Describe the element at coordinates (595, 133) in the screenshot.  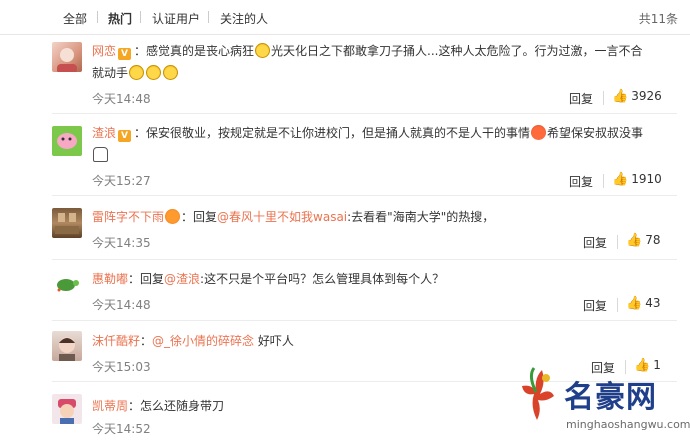
I see `comment-body: 希望保安叔叔没事` at that location.